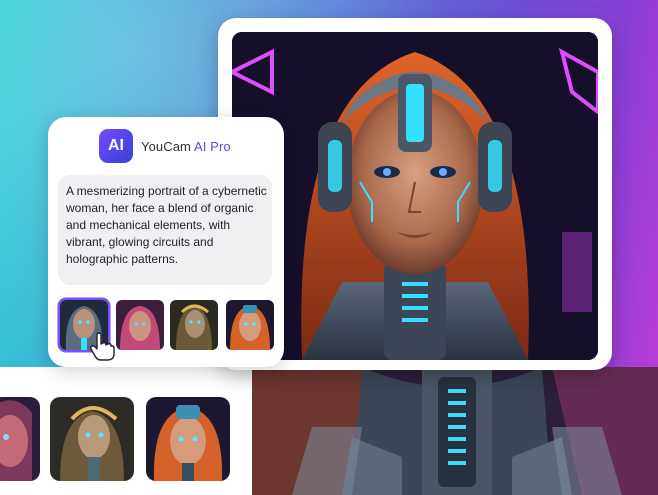 Image resolution: width=658 pixels, height=495 pixels. I want to click on brand-name: YouCam AI Pro, so click(186, 146).